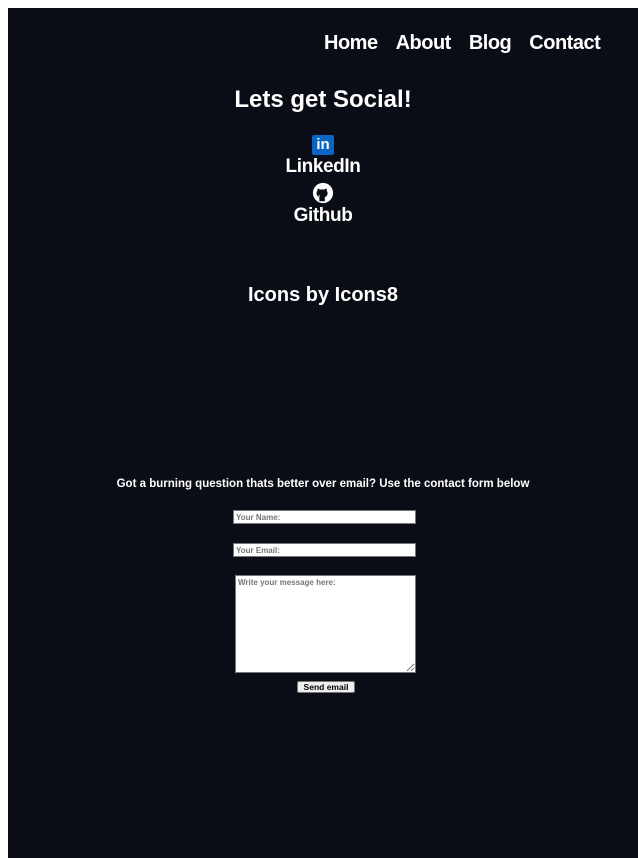 The image size is (638, 858). What do you see at coordinates (323, 295) in the screenshot?
I see `icons-credit: Icons by Icons8` at bounding box center [323, 295].